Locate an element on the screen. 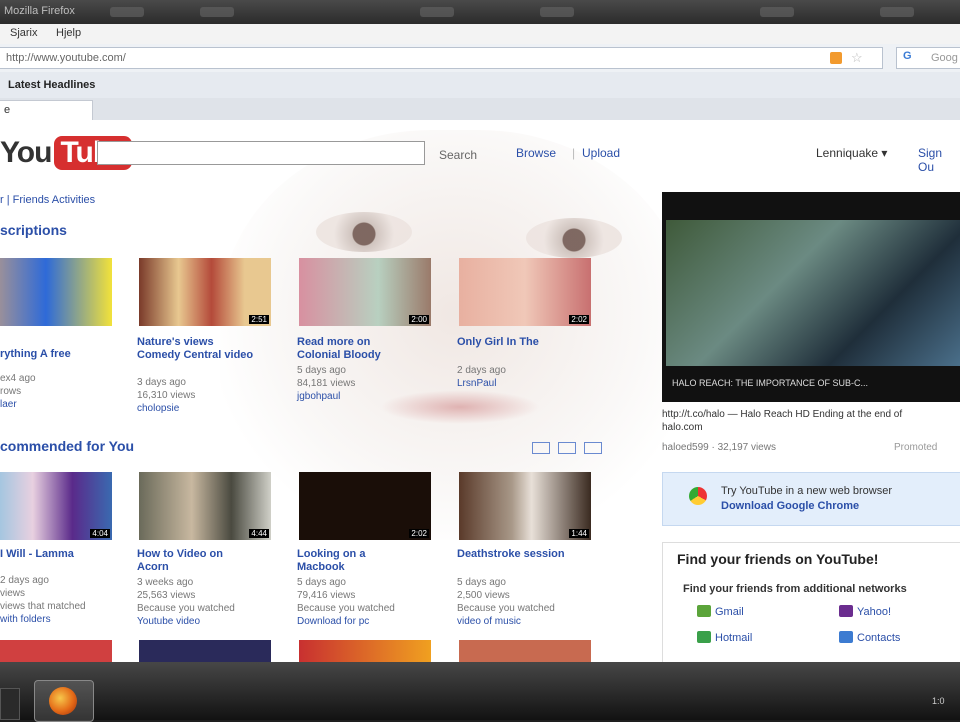 Image resolution: width=960 pixels, height=722 pixels. window-titlebar: Mozilla Firefox is located at coordinates (480, 12).